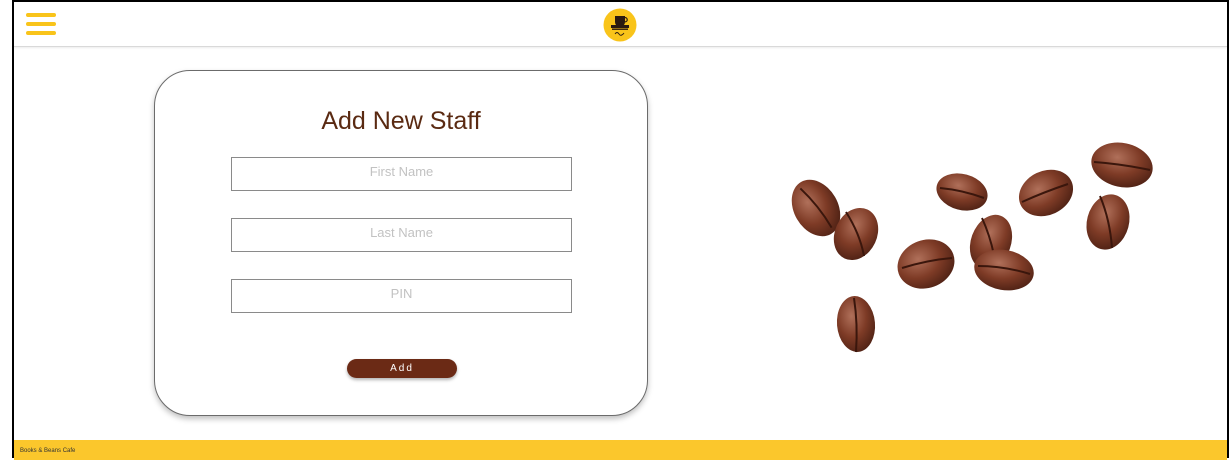  Describe the element at coordinates (48, 451) in the screenshot. I see `footer-brand-text: Books & Beans Cafe` at that location.